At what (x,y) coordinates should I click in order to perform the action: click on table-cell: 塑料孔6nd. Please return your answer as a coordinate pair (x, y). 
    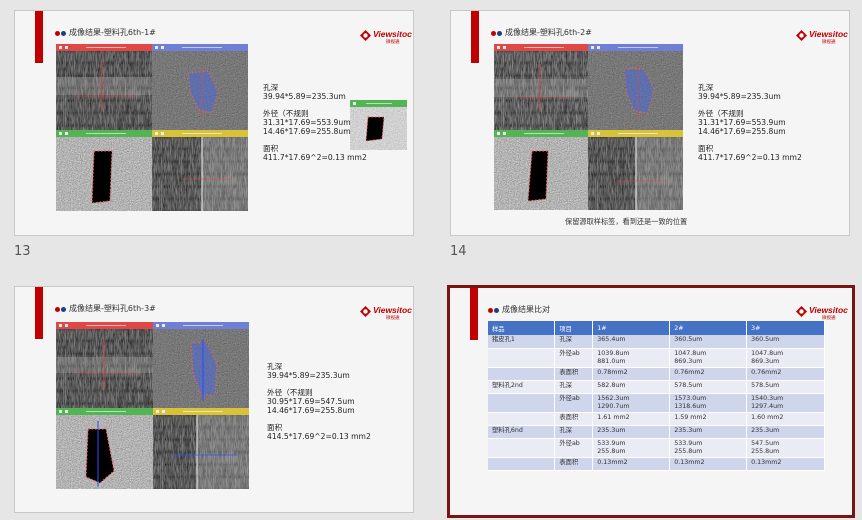
    Looking at the image, I should click on (522, 432).